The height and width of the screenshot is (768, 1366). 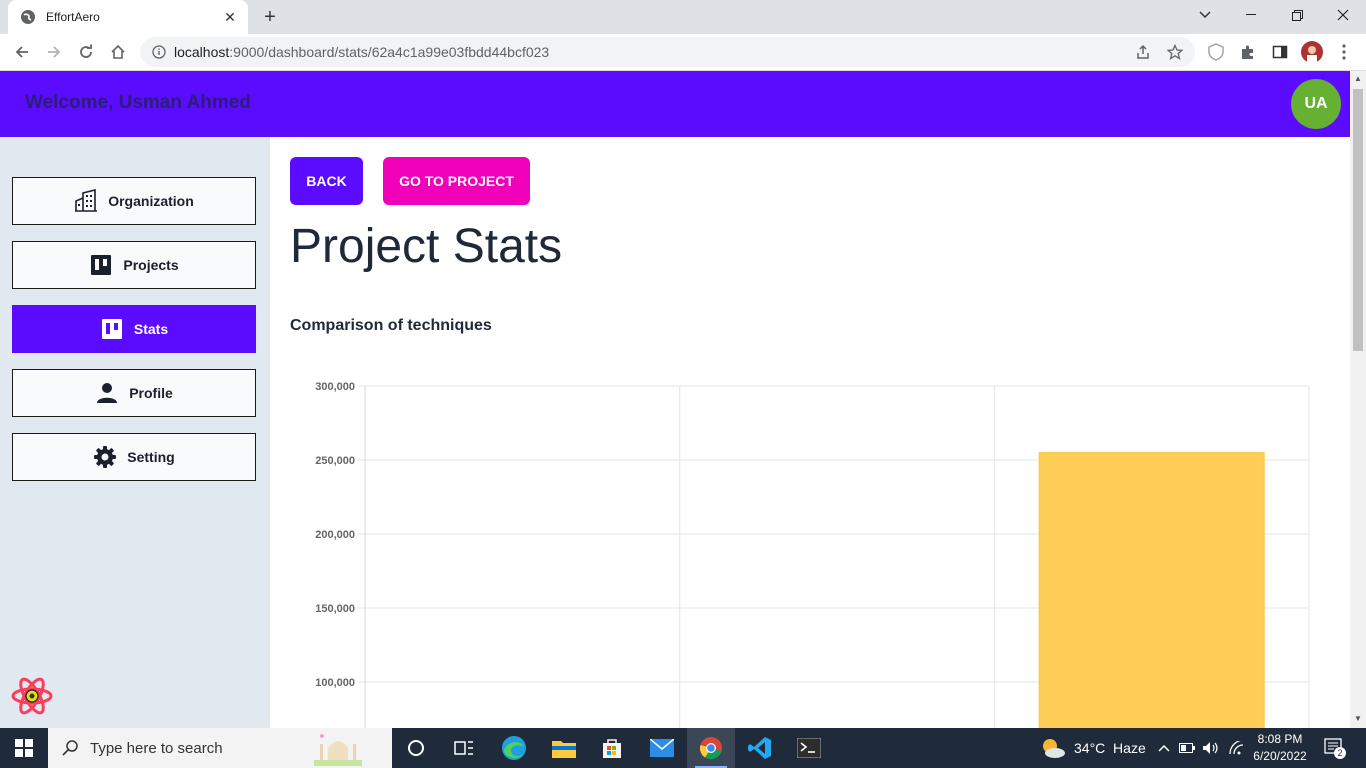 I want to click on task-view-icon, so click(x=464, y=748).